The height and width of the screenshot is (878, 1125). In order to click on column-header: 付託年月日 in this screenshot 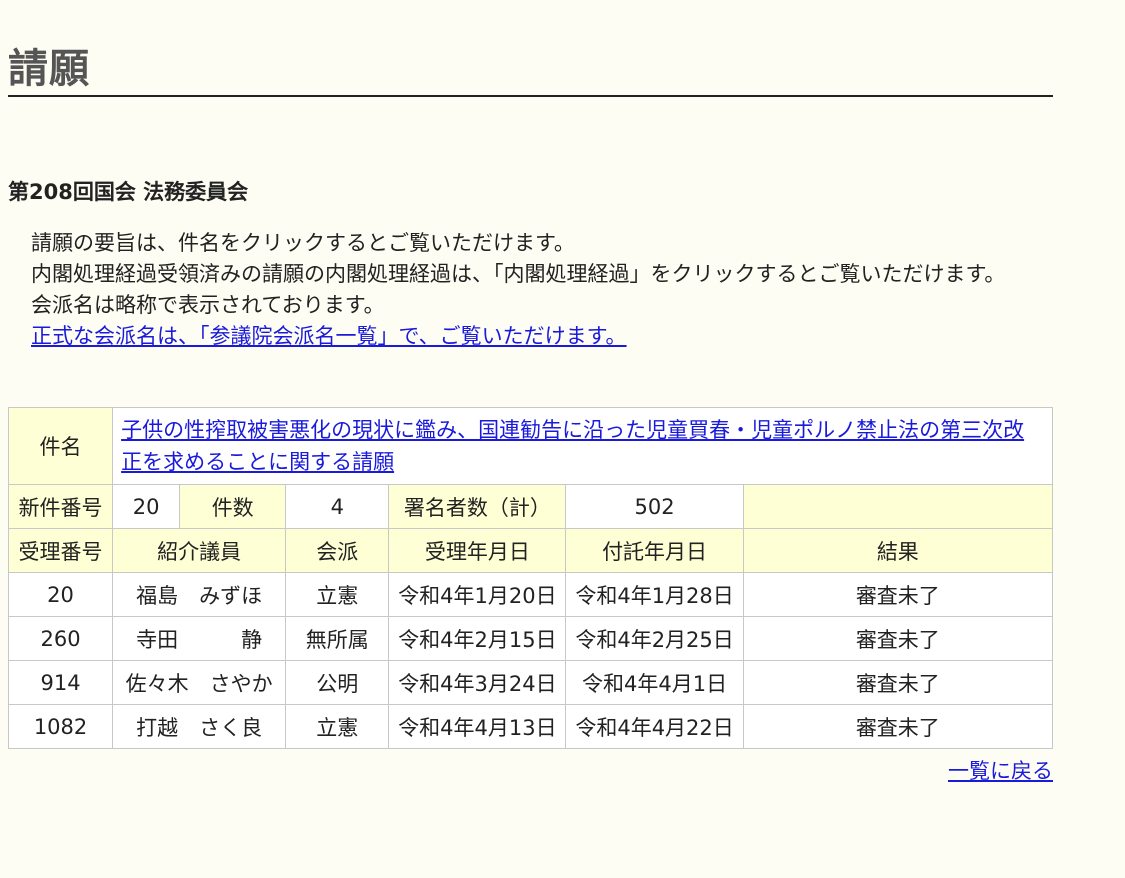, I will do `click(654, 550)`.